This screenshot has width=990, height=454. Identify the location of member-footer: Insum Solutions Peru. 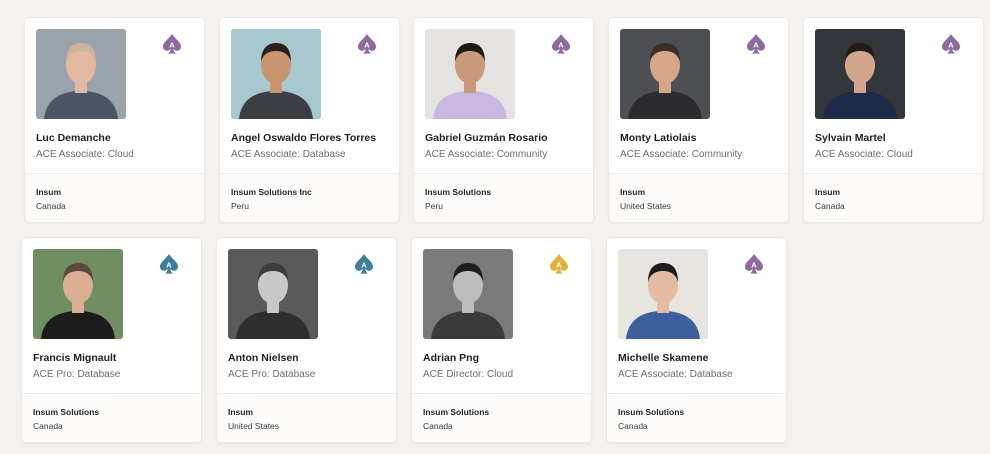
(503, 197).